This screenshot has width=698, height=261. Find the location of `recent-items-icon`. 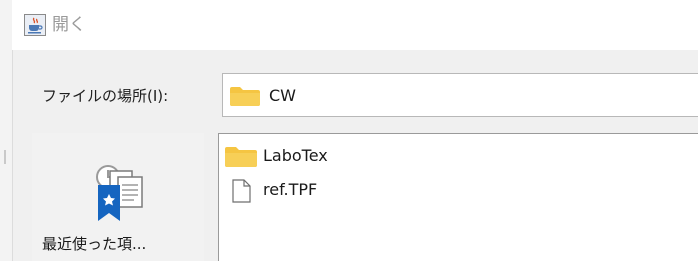

recent-items-icon is located at coordinates (119, 193).